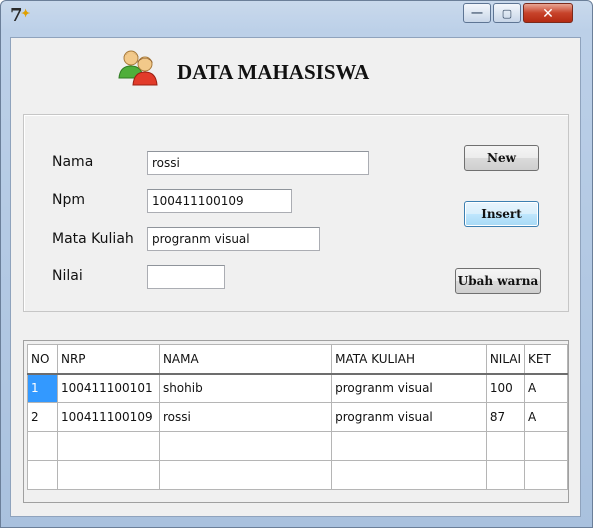 This screenshot has width=593, height=528. What do you see at coordinates (245, 359) in the screenshot?
I see `column-header-nama: NAMA` at bounding box center [245, 359].